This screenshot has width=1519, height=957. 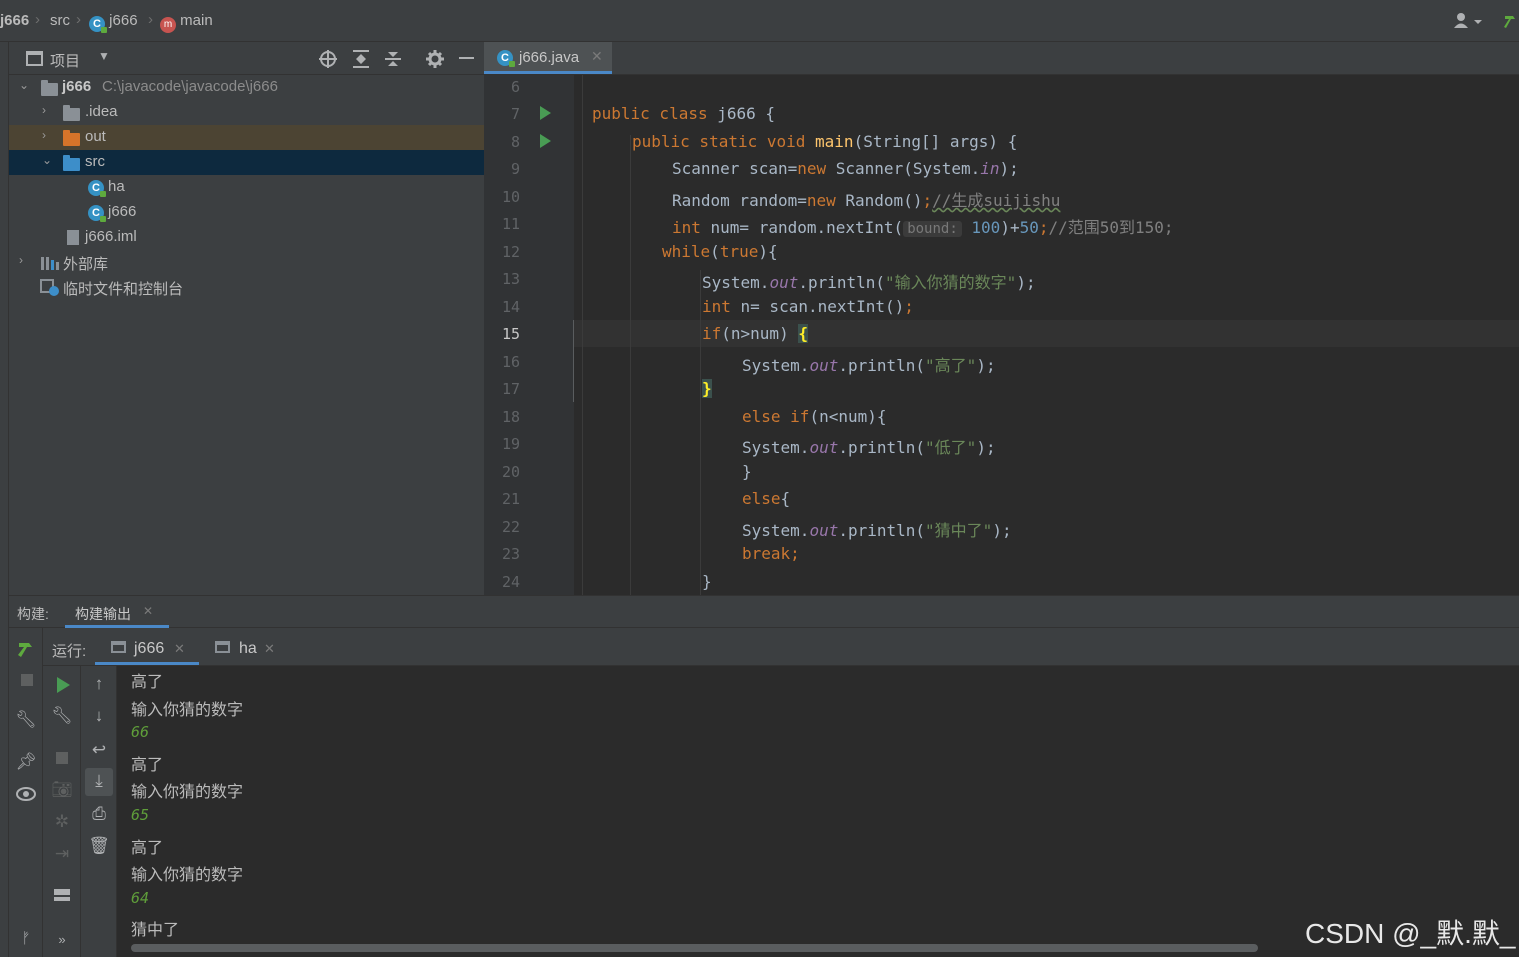 What do you see at coordinates (62, 790) in the screenshot?
I see `camera-icon: 📷︎` at bounding box center [62, 790].